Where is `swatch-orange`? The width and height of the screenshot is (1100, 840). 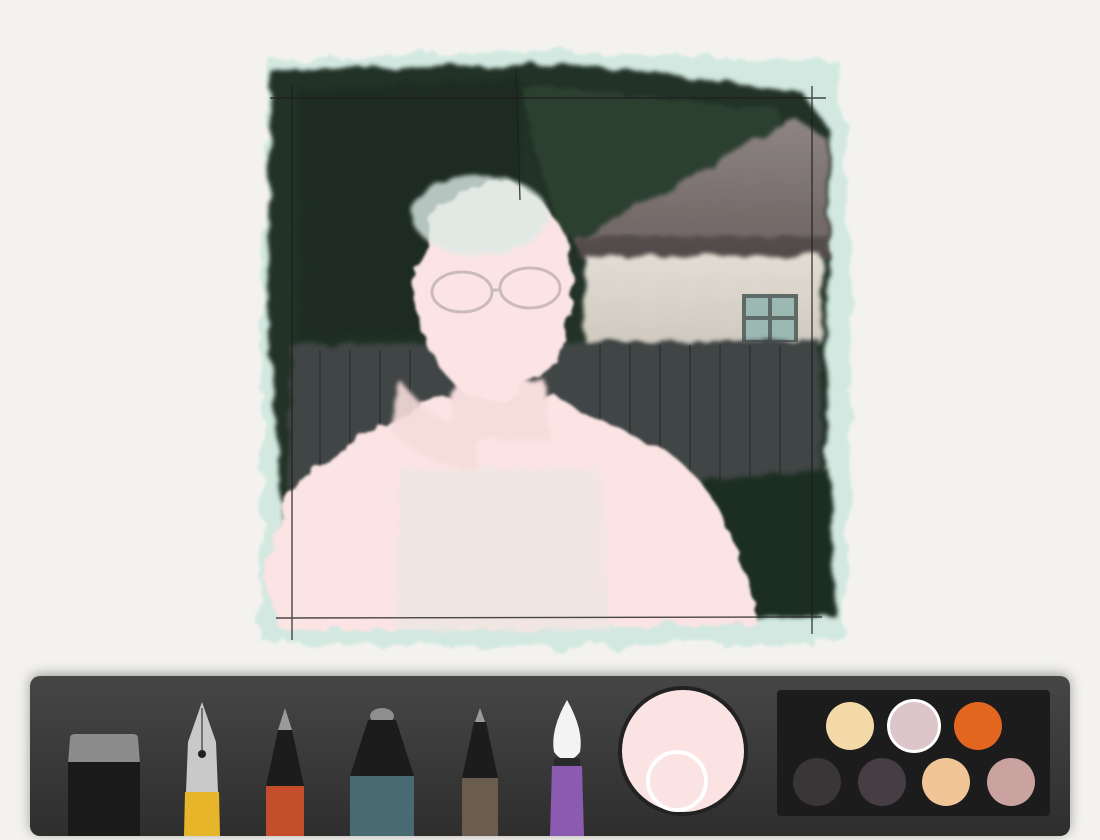 swatch-orange is located at coordinates (978, 726).